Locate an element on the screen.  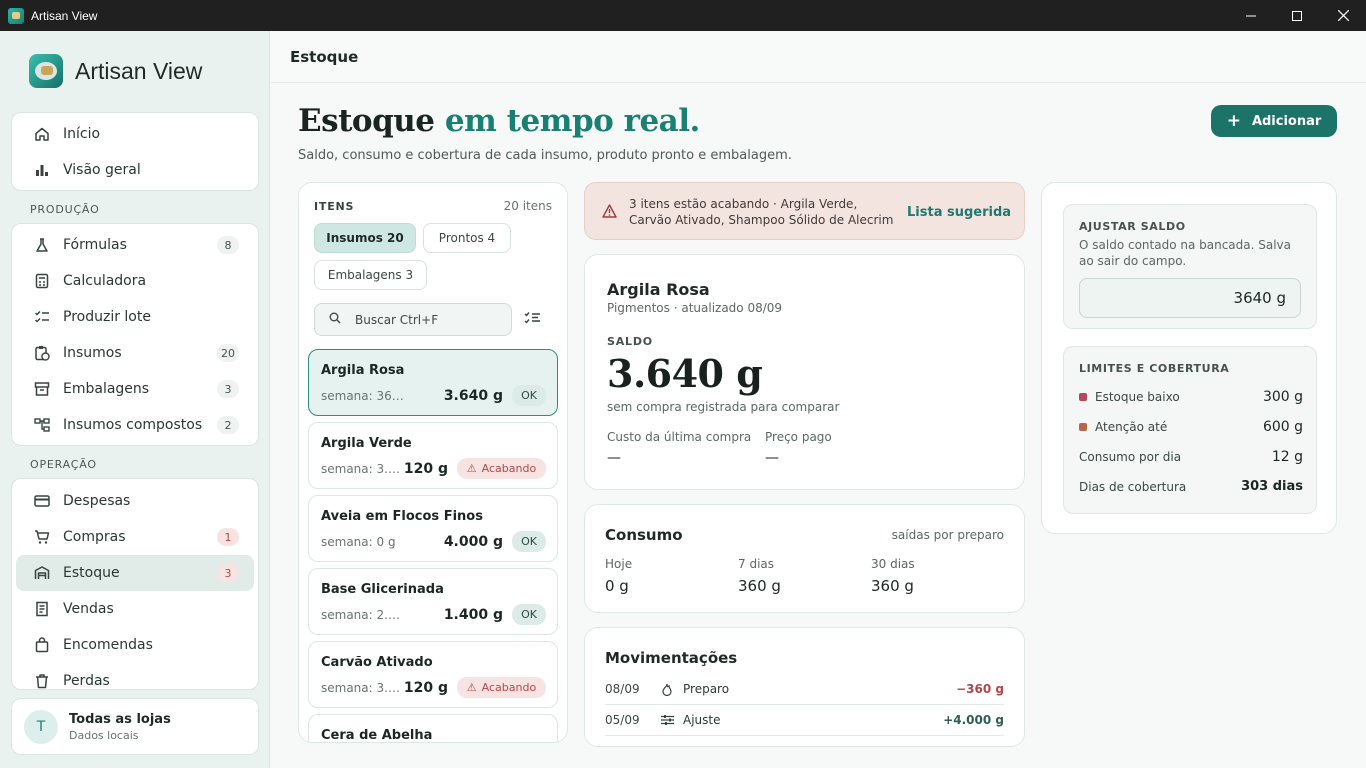
count-badge: 1 is located at coordinates (228, 537).